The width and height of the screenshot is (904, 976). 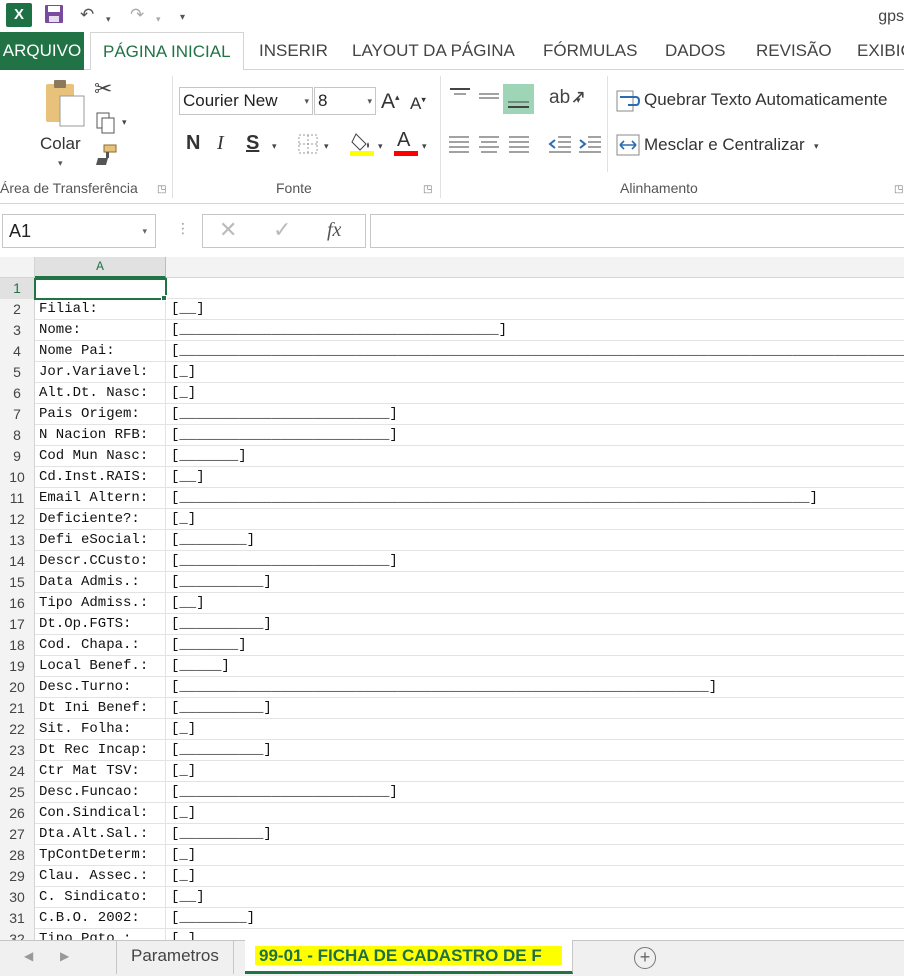 What do you see at coordinates (100, 498) in the screenshot?
I see `cell-label: Email Altern:` at bounding box center [100, 498].